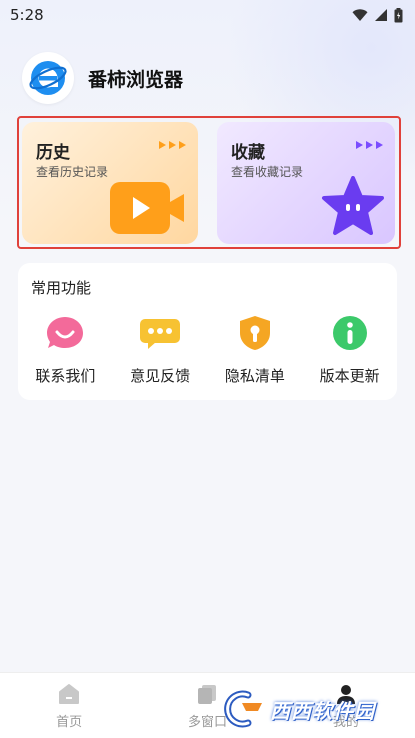 This screenshot has height=738, width=415. I want to click on status-time: 5:28, so click(27, 15).